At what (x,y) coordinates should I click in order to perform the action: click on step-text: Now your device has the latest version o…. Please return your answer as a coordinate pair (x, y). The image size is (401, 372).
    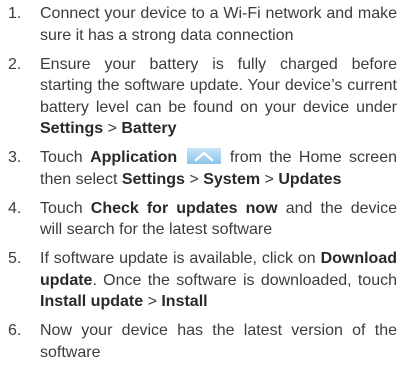
    Looking at the image, I should click on (218, 341).